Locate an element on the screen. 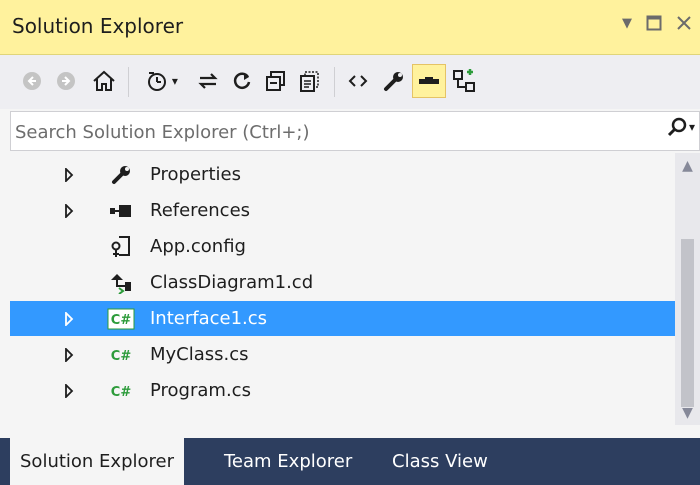 Image resolution: width=700 pixels, height=485 pixels. tree-item-properties: Properties is located at coordinates (342, 174).